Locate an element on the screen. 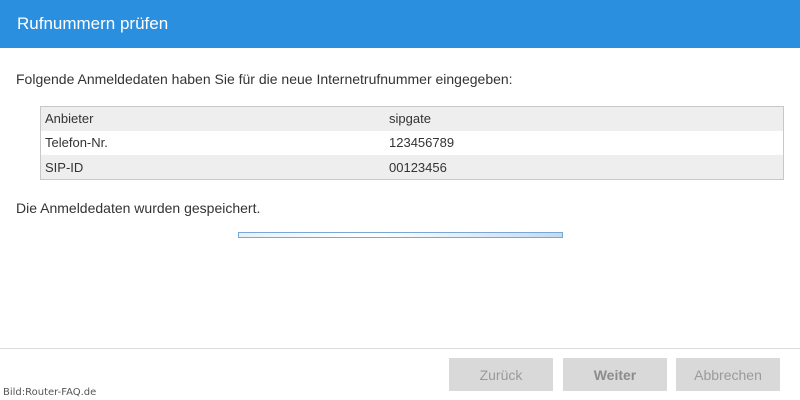 The height and width of the screenshot is (400, 800). provider-value: sipgate is located at coordinates (410, 119).